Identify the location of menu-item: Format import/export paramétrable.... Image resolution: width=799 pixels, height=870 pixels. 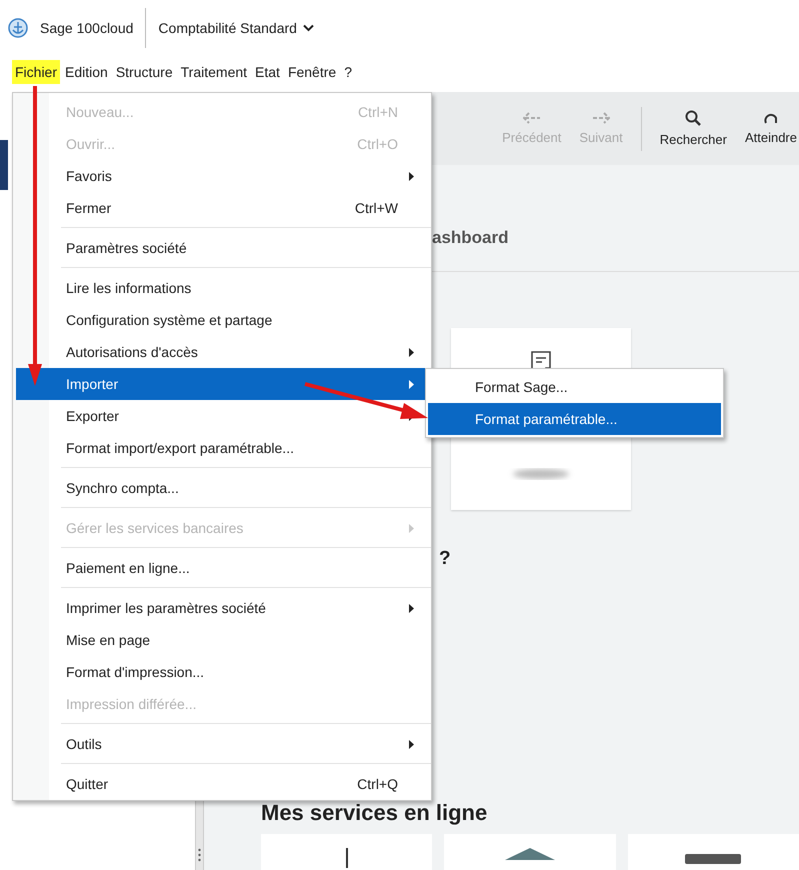
(222, 448).